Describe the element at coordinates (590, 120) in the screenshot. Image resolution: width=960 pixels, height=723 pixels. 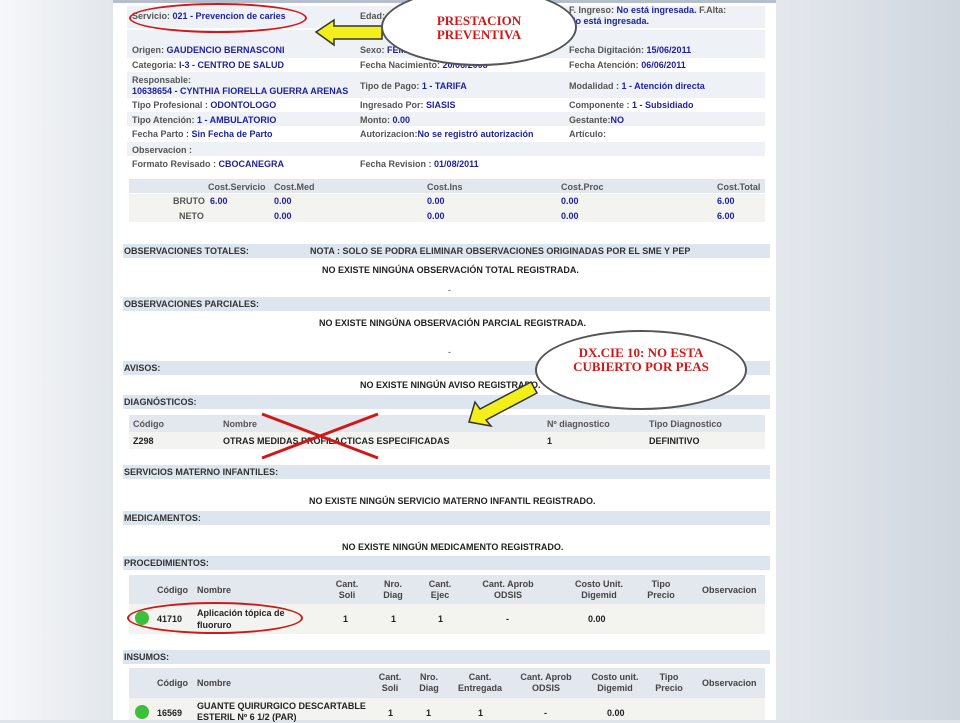
I see `gestante-label: Gestante:` at that location.